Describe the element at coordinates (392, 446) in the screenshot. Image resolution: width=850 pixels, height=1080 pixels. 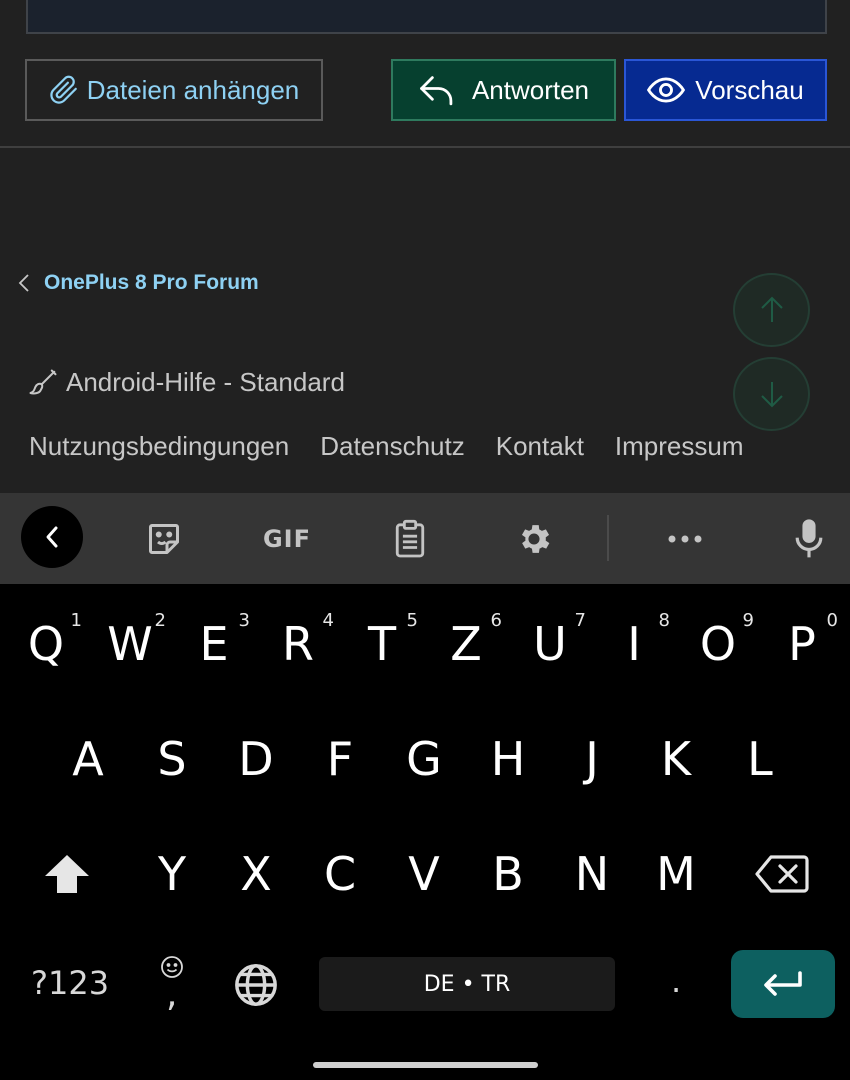
I see `footer-link-privacy: Datenschutz` at that location.